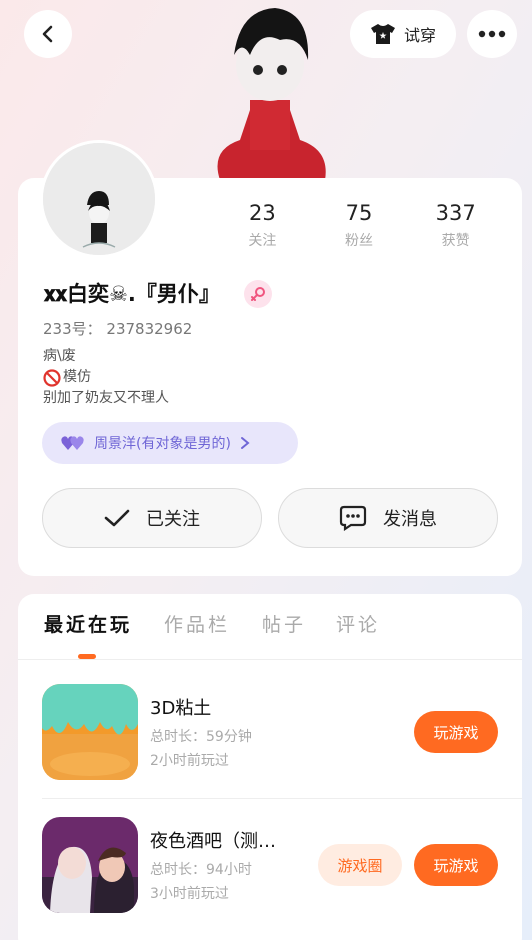 The width and height of the screenshot is (532, 940). What do you see at coordinates (132, 294) in the screenshot?
I see `username: 𝐱𝐱白奕☠.『男仆』` at bounding box center [132, 294].